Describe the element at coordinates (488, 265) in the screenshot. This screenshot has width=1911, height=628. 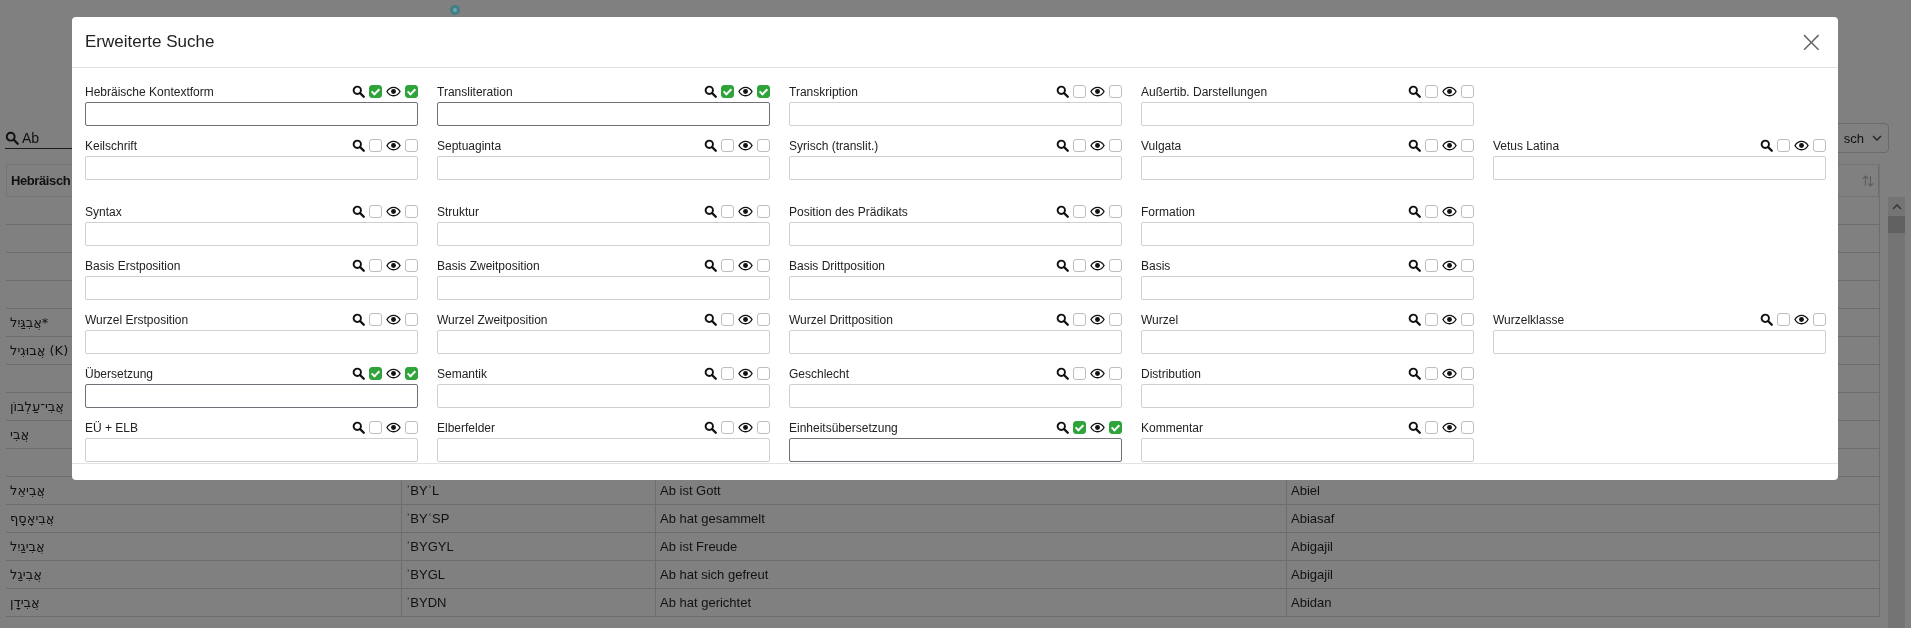
I see `field-label: Basis Zweitposition` at that location.